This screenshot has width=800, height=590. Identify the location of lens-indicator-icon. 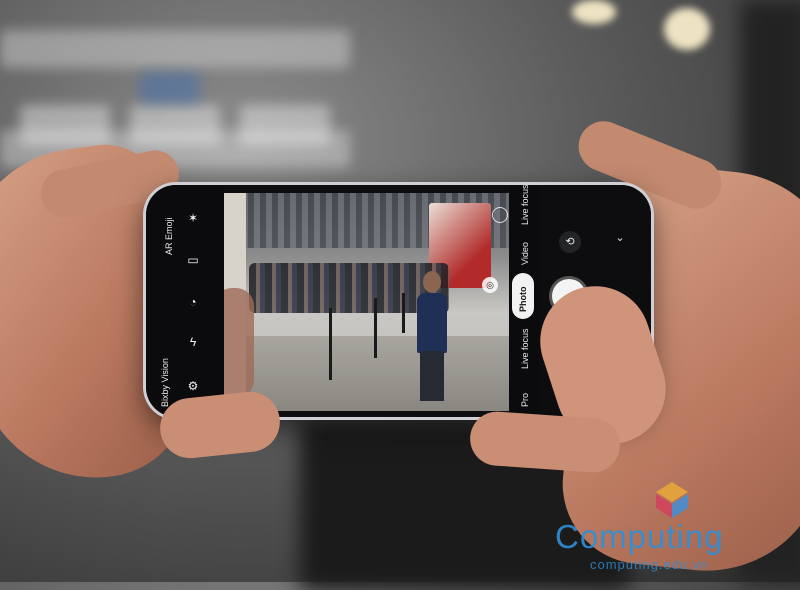
(500, 215).